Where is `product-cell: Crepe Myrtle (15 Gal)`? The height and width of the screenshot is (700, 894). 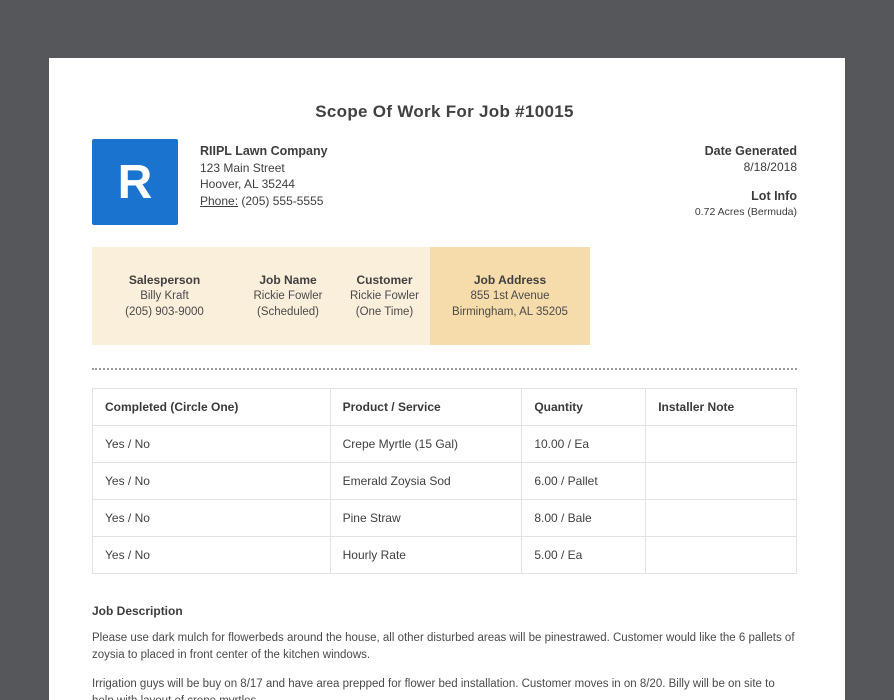 product-cell: Crepe Myrtle (15 Gal) is located at coordinates (426, 444).